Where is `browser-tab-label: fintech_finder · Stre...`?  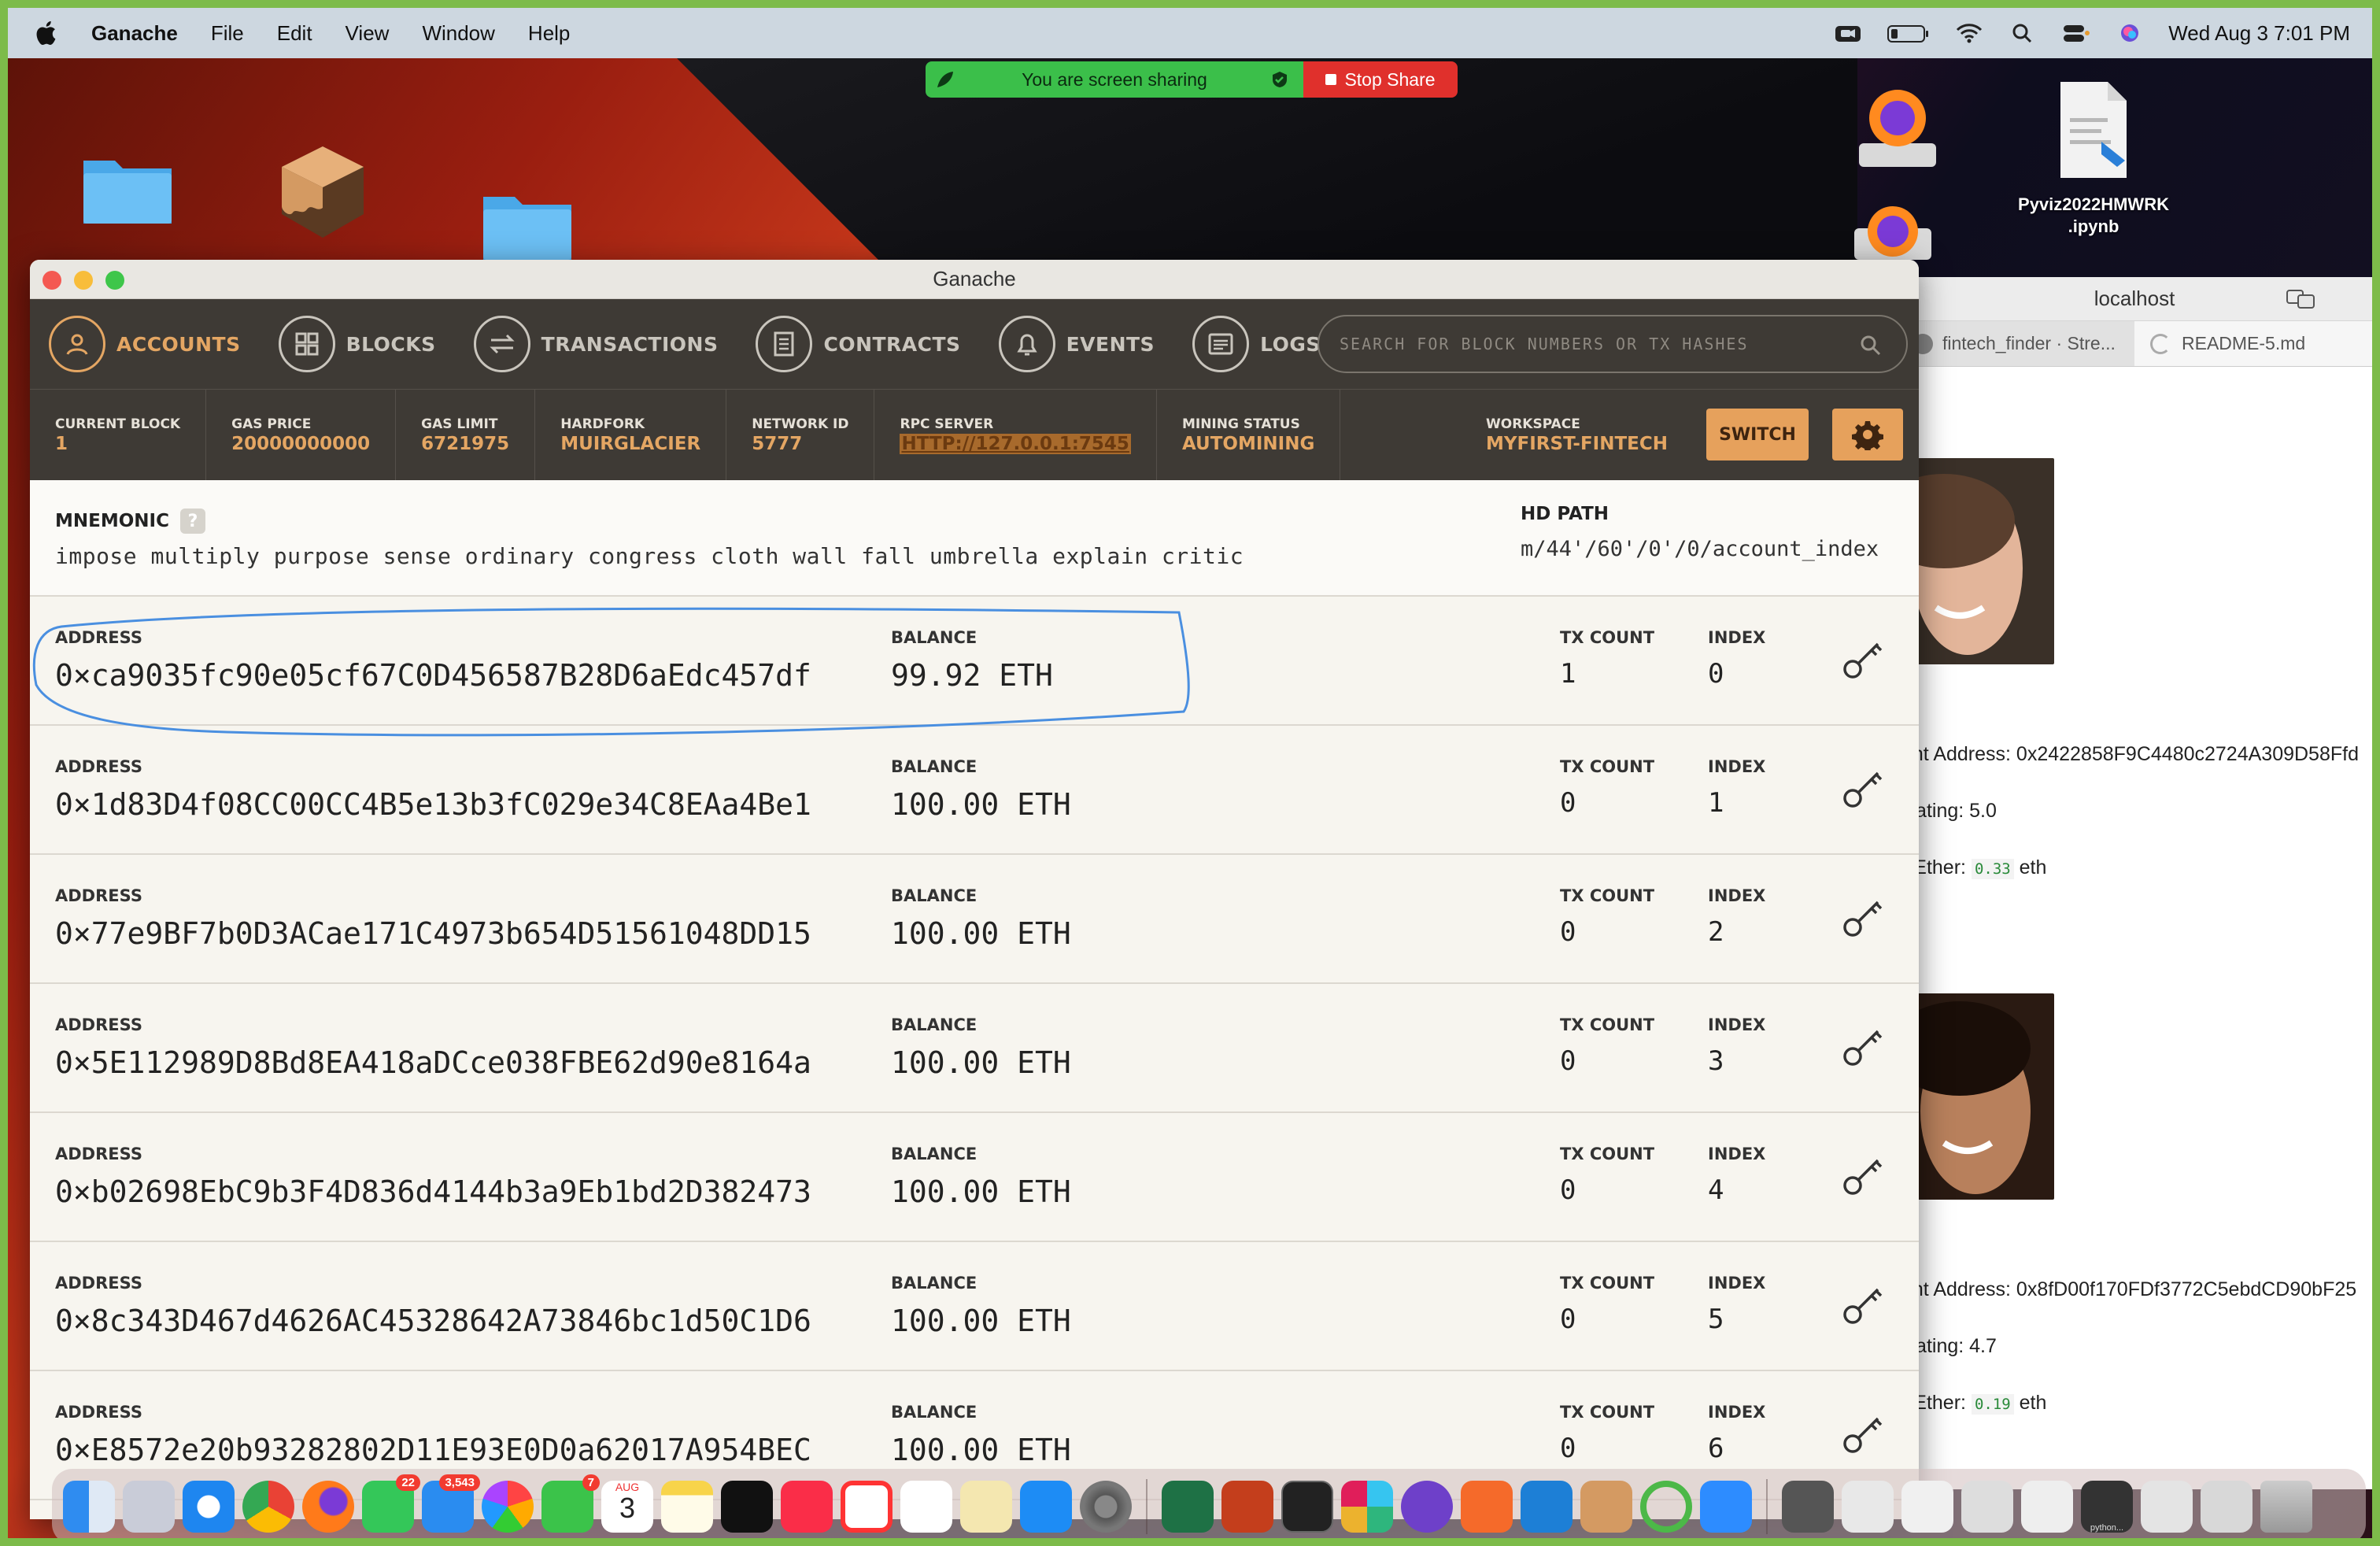 browser-tab-label: fintech_finder · Stre... is located at coordinates (2029, 343).